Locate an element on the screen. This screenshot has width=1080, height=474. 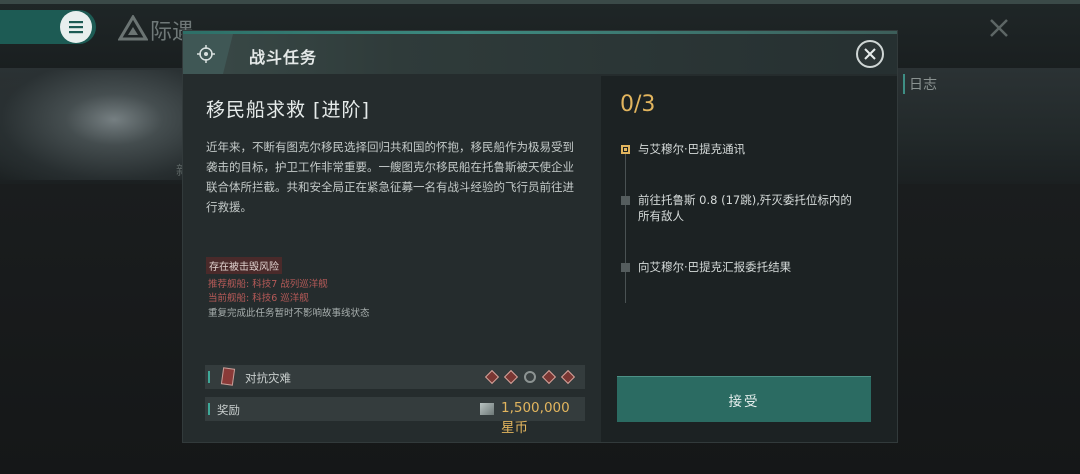
disaster-card-icon is located at coordinates (228, 376).